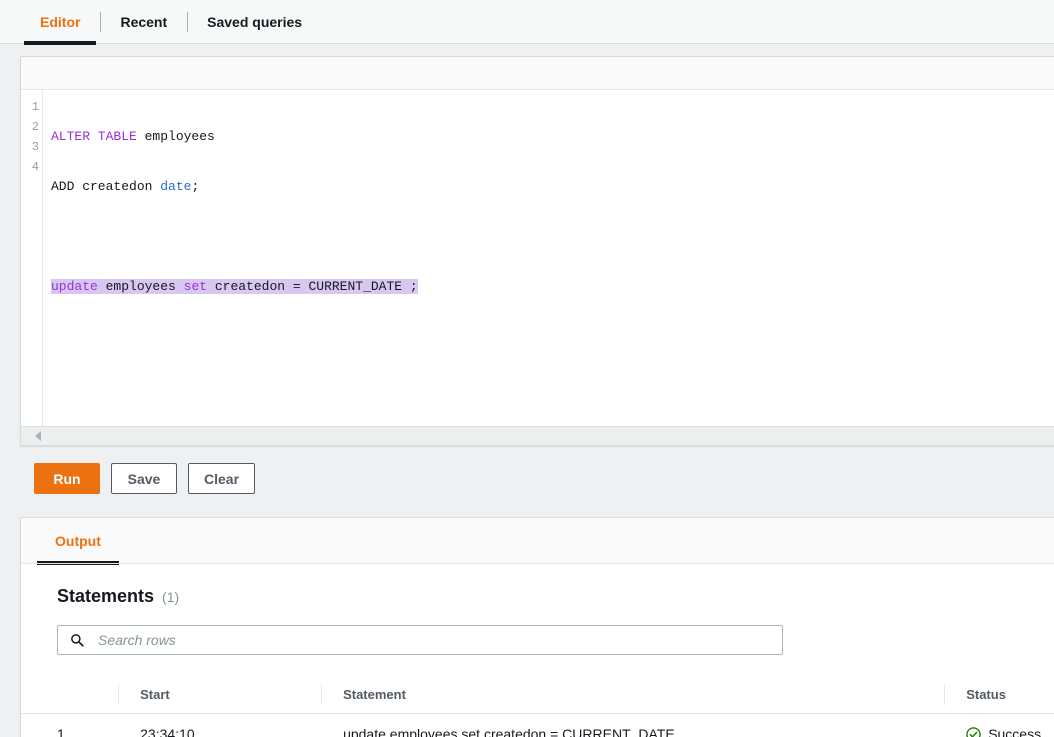 This screenshot has height=737, width=1054. I want to click on code-token: ALTER TABLE, so click(94, 136).